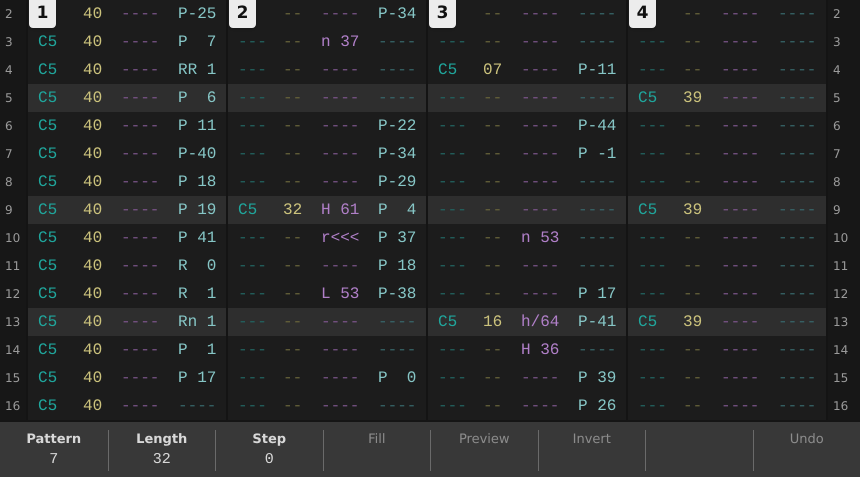 The width and height of the screenshot is (860, 477). Describe the element at coordinates (197, 266) in the screenshot. I see `command-cell: R 0` at that location.